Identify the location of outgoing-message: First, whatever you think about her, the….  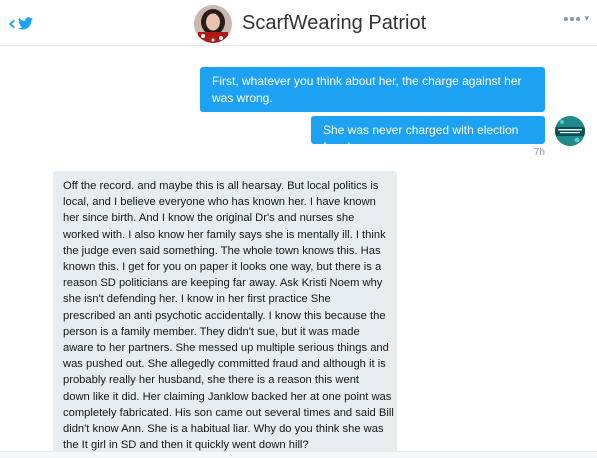
(372, 89).